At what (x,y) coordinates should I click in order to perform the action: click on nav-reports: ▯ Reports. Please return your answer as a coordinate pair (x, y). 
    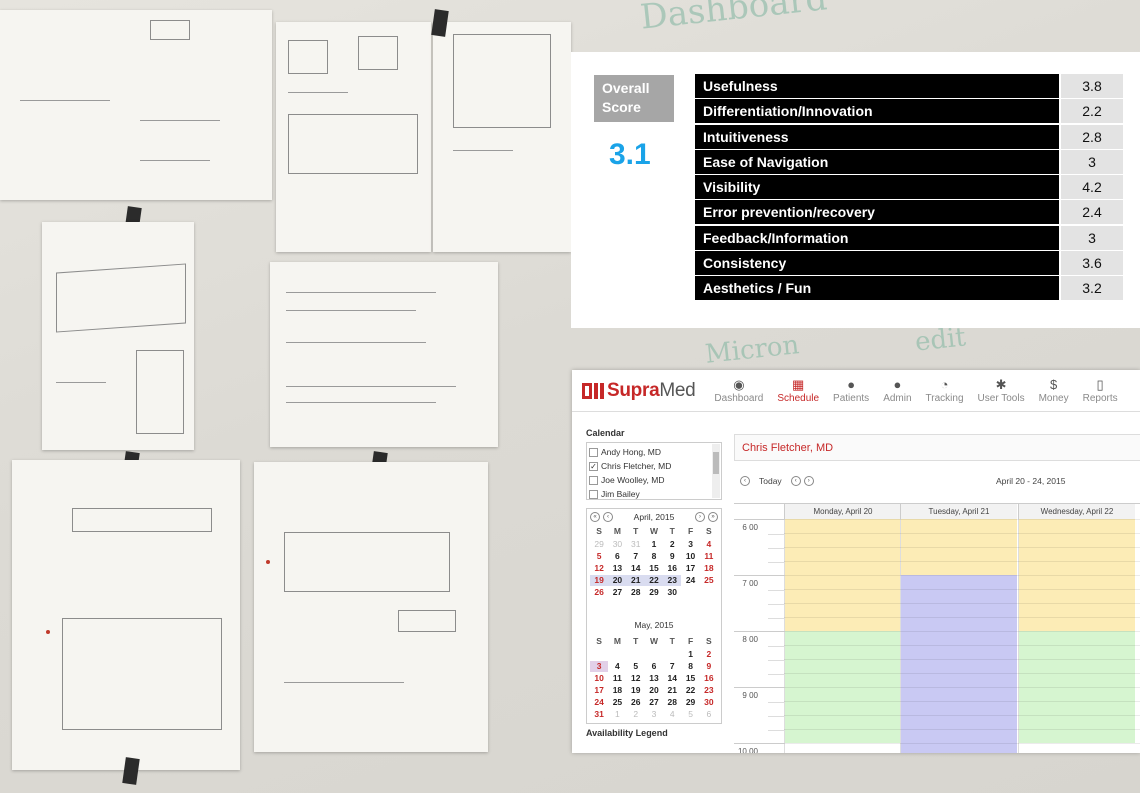
    Looking at the image, I should click on (1100, 390).